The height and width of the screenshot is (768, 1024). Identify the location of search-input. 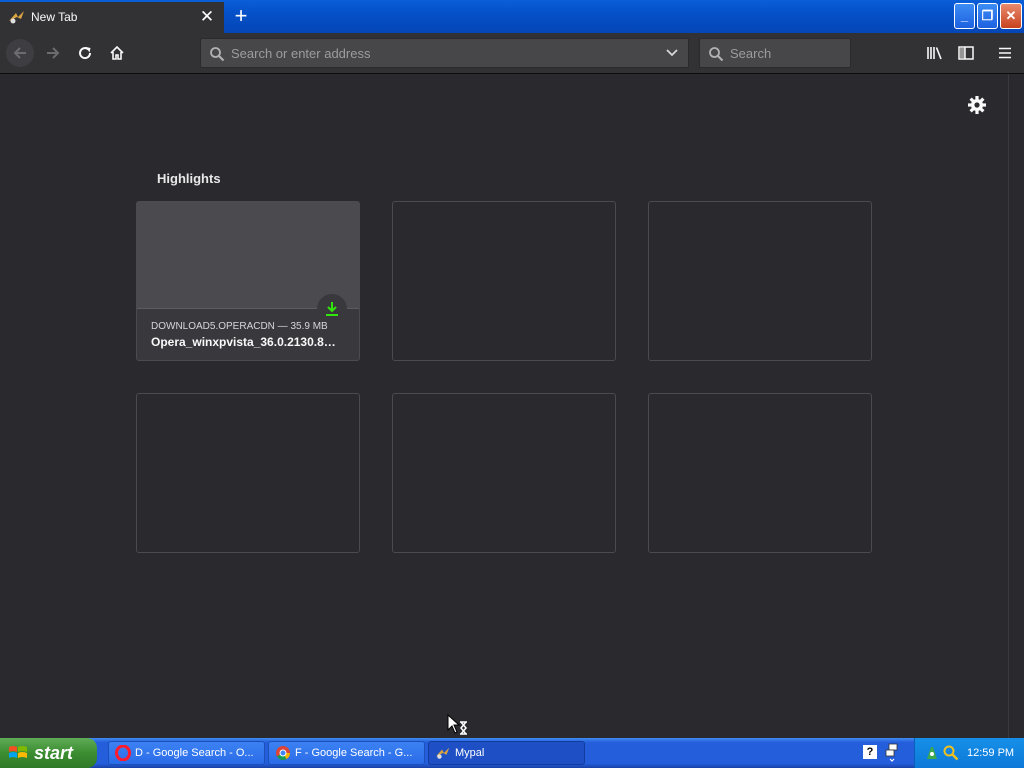
(787, 53).